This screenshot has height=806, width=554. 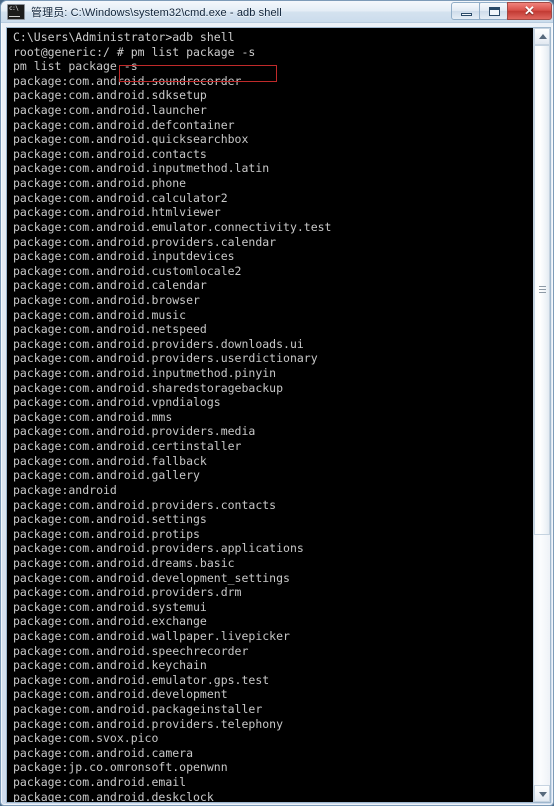 I want to click on console-line: package:com.android.deskclock, so click(x=113, y=795).